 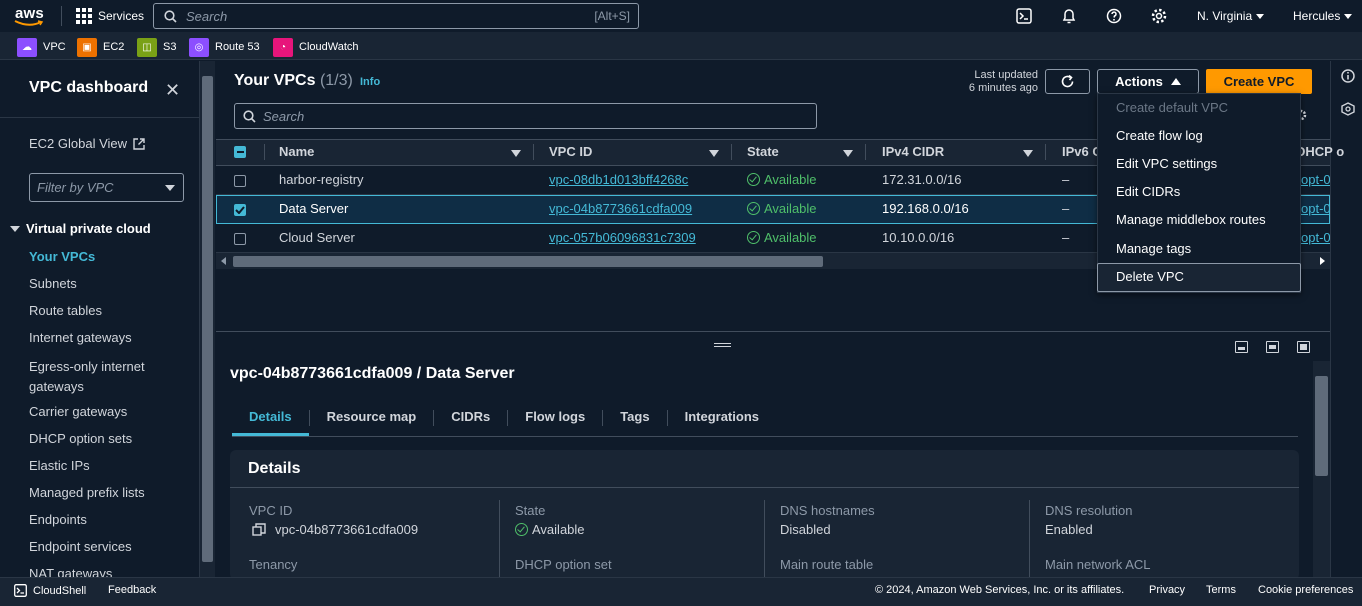 What do you see at coordinates (240, 152) in the screenshot?
I see `select-all-checkbox` at bounding box center [240, 152].